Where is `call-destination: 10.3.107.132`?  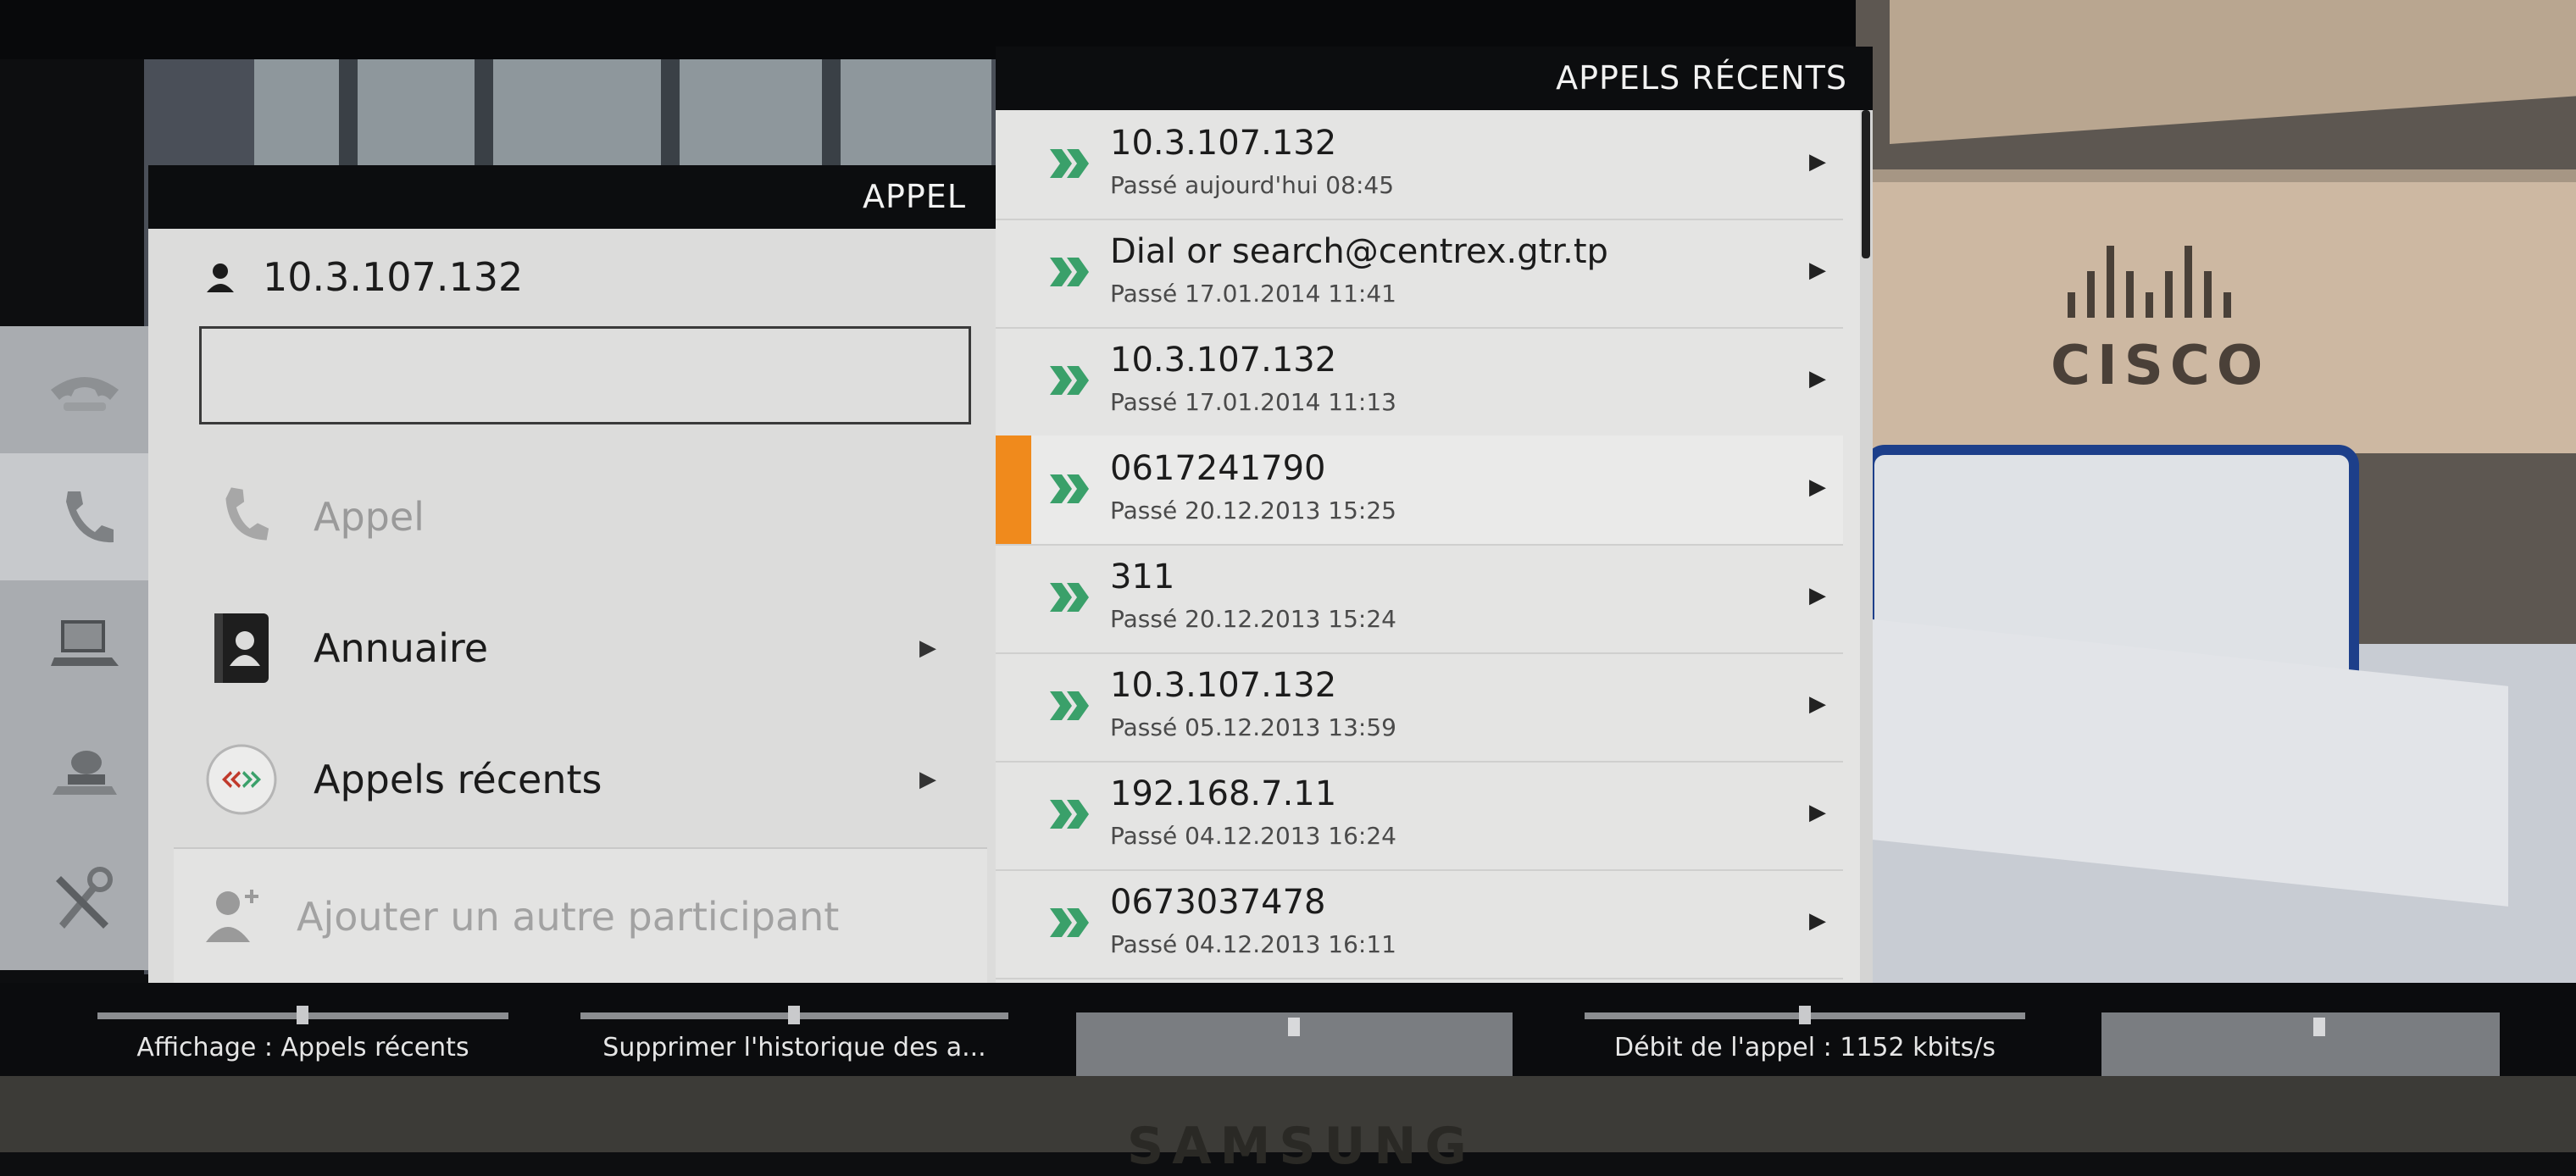
call-destination: 10.3.107.132 is located at coordinates (363, 277).